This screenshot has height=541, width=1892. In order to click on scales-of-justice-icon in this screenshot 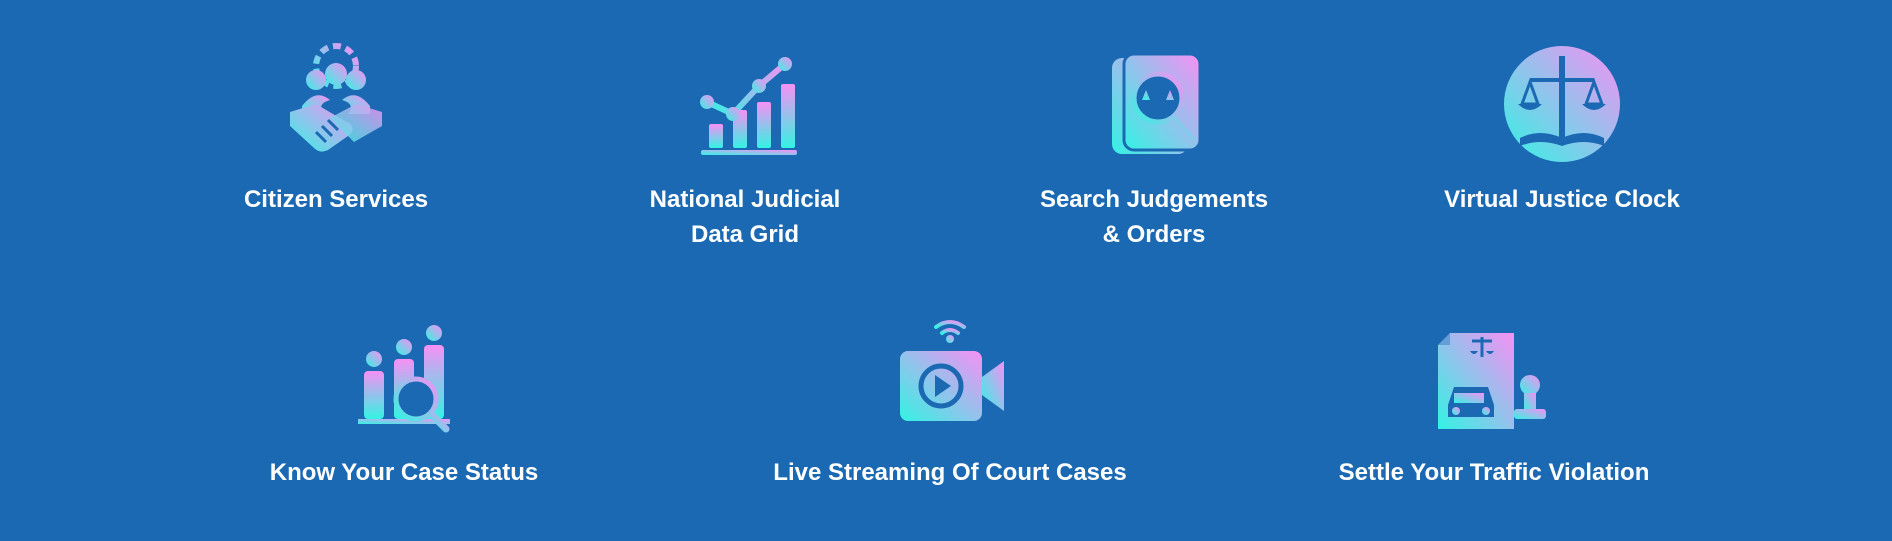, I will do `click(1562, 104)`.